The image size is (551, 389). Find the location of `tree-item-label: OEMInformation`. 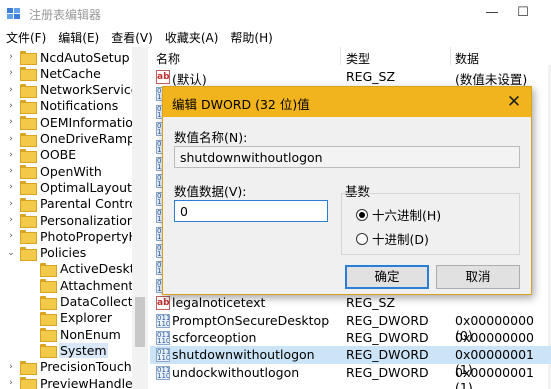

tree-item-label: OEMInformation is located at coordinates (90, 122).